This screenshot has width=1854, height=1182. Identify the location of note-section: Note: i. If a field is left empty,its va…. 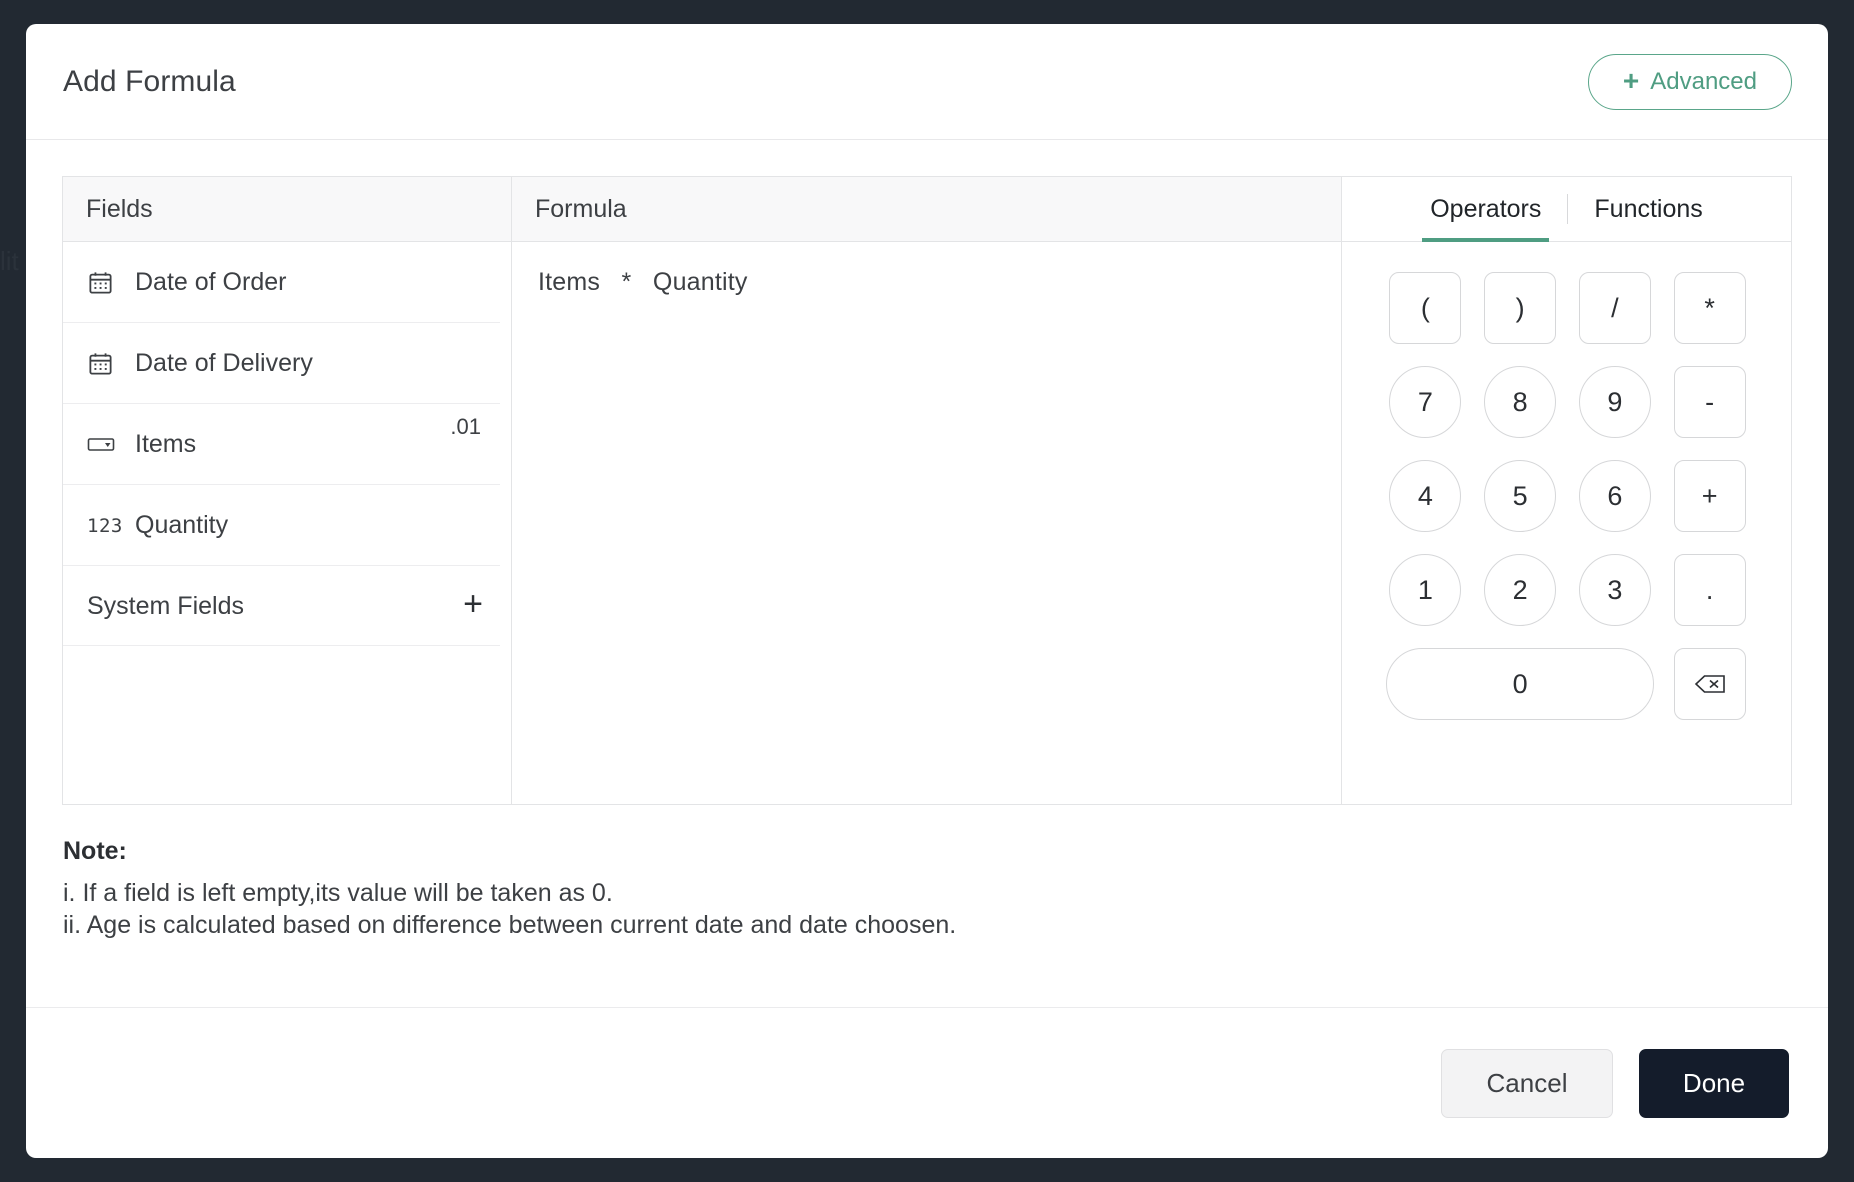
(927, 873).